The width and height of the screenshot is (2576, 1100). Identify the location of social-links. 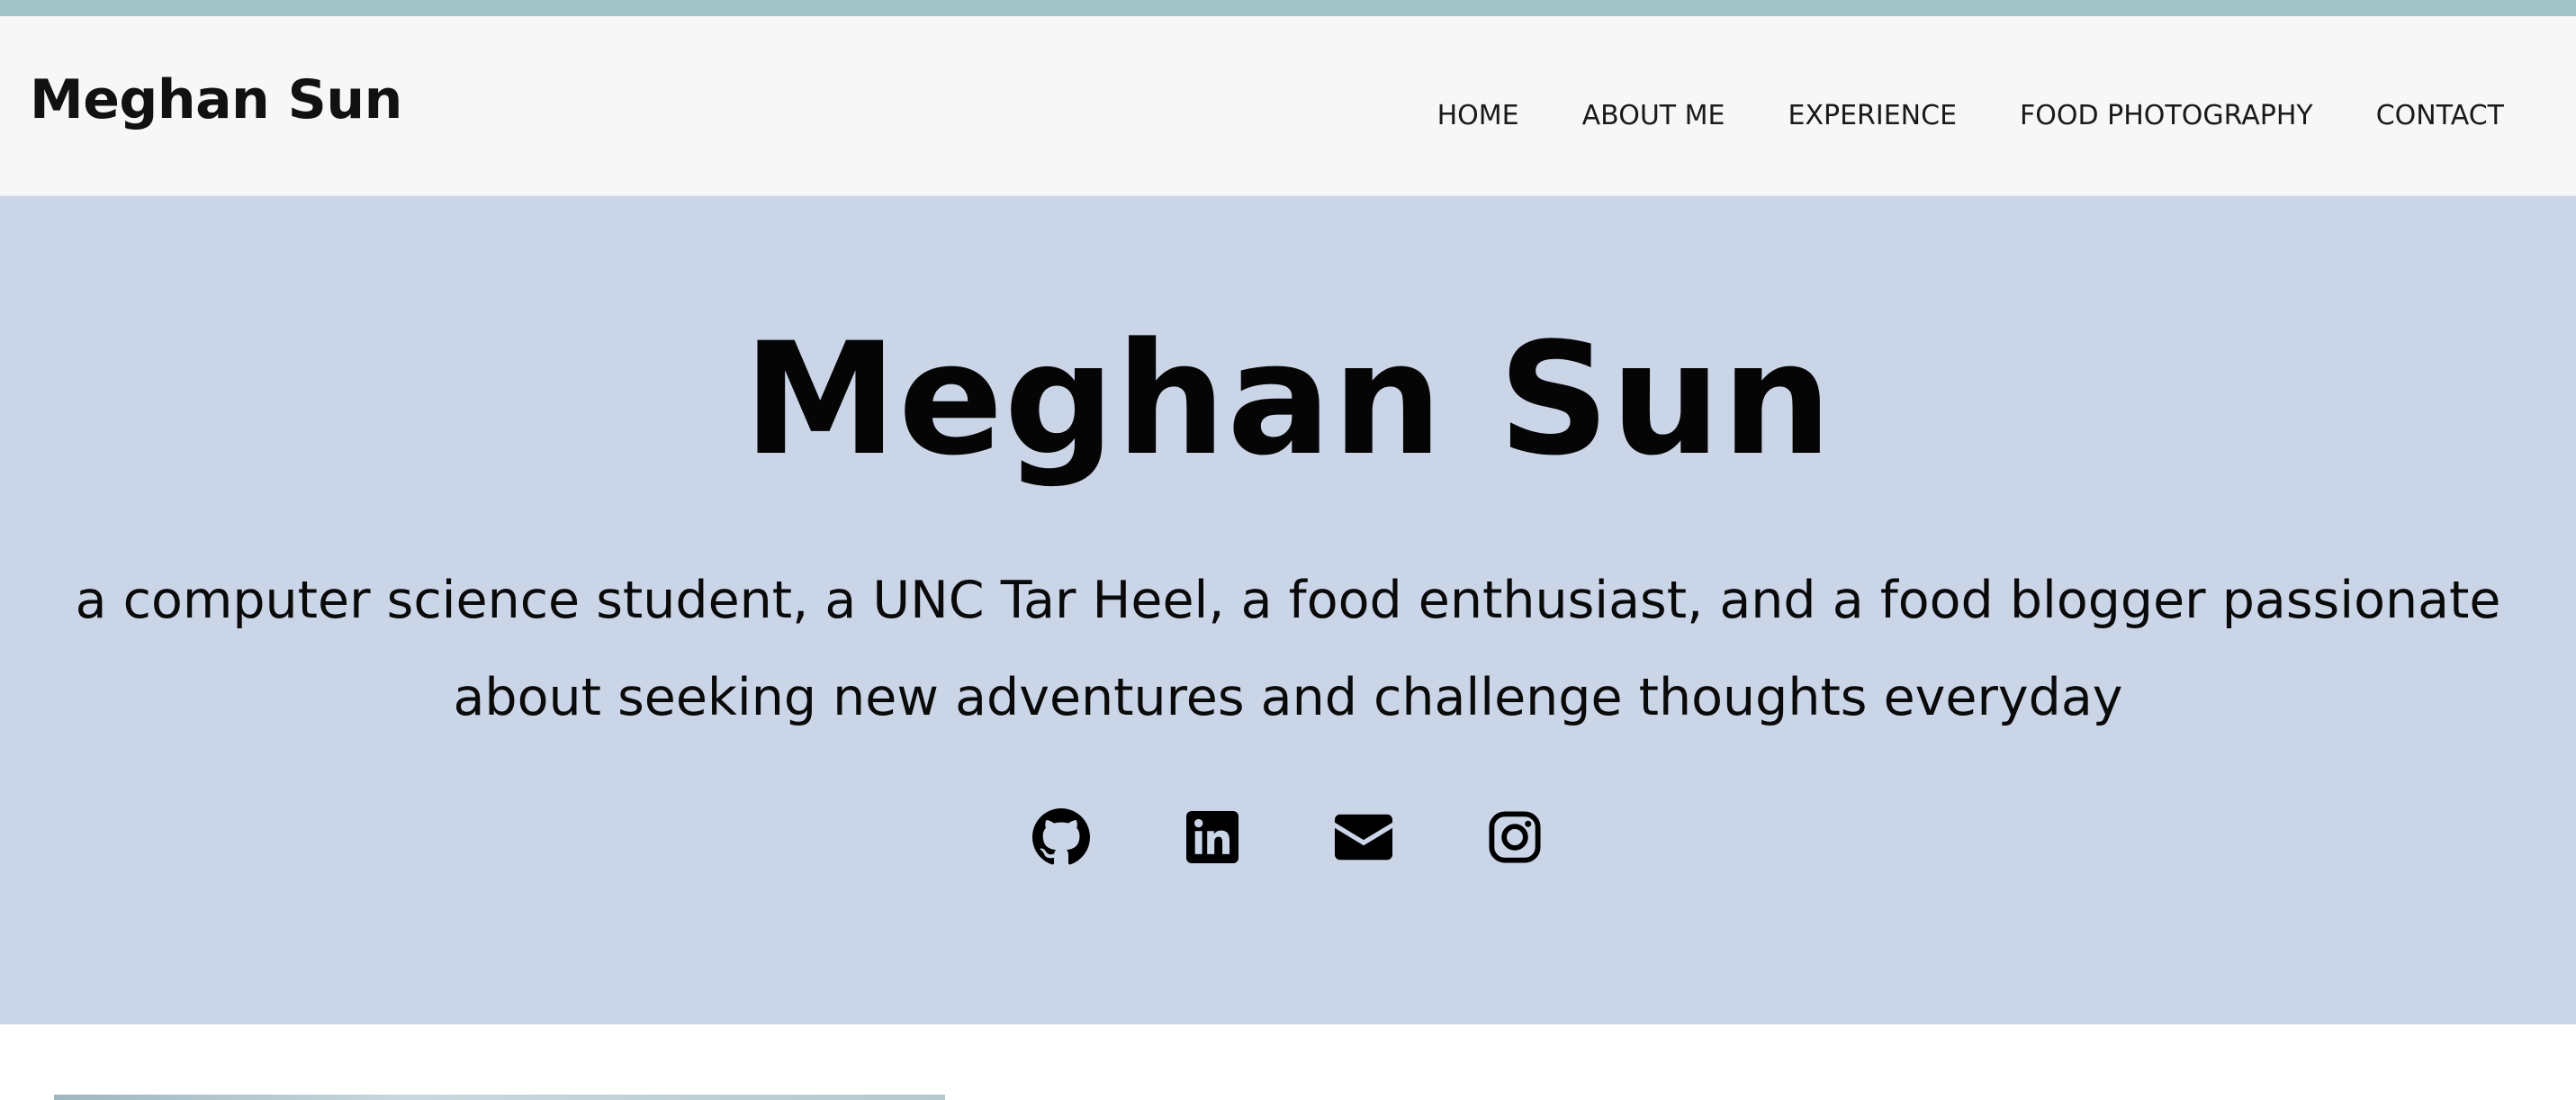
(1288, 837).